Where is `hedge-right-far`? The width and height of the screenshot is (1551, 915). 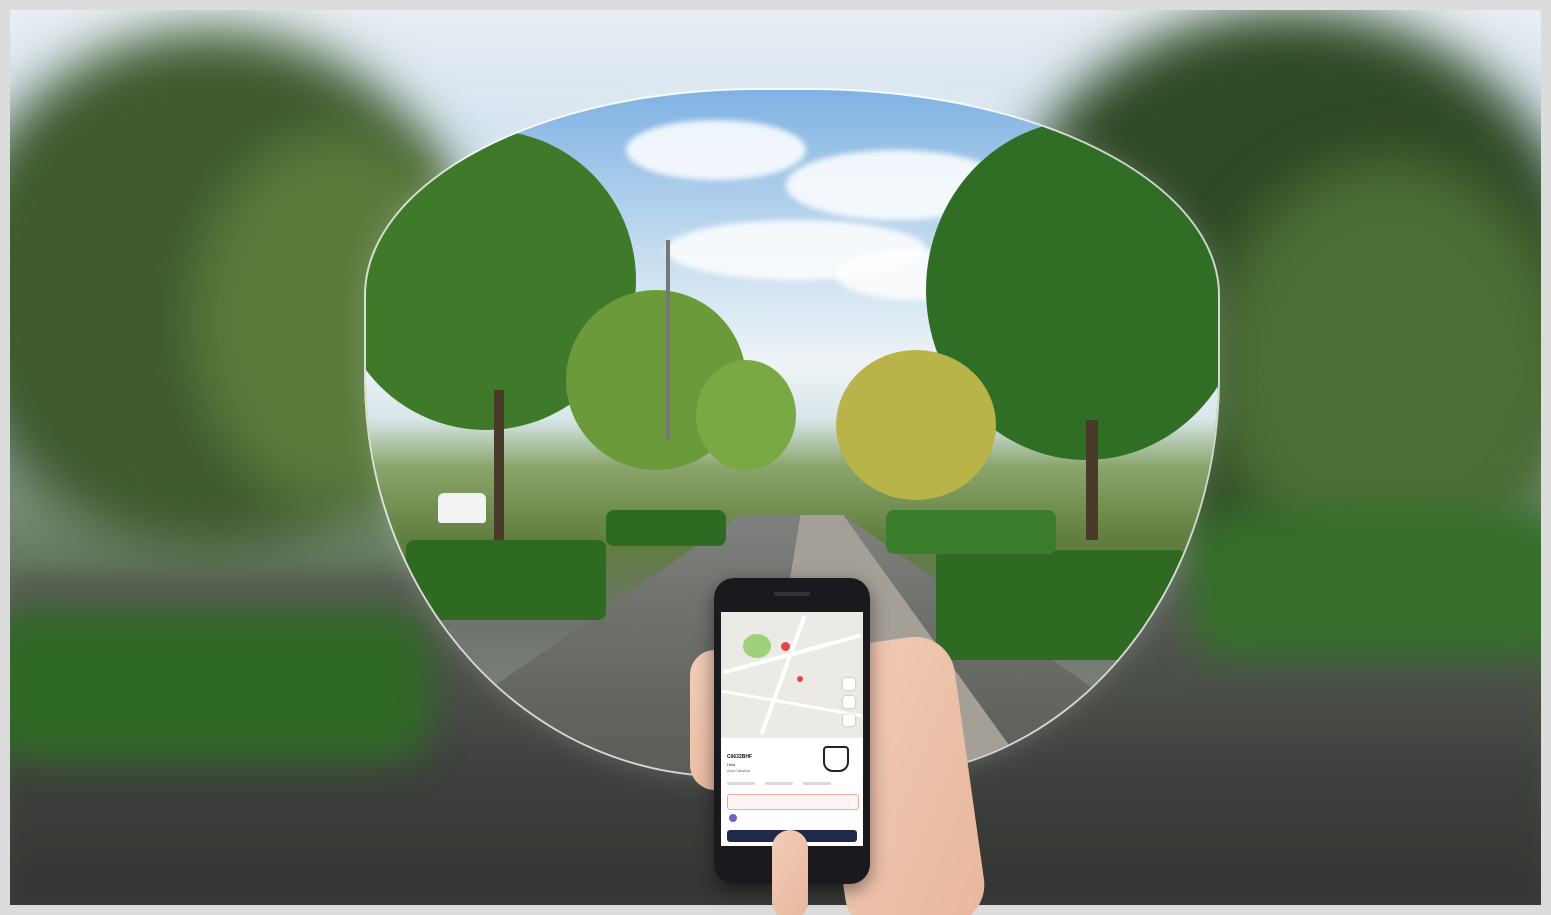 hedge-right-far is located at coordinates (971, 532).